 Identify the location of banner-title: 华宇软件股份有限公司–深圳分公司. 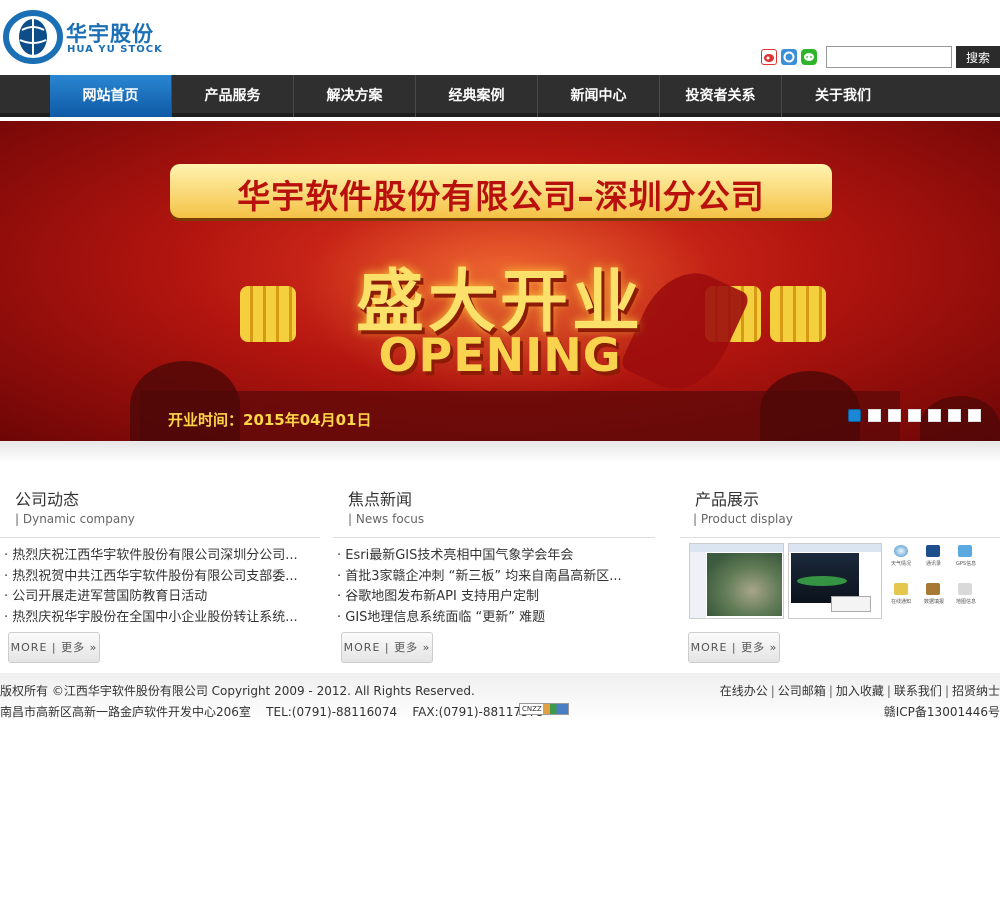
(501, 196).